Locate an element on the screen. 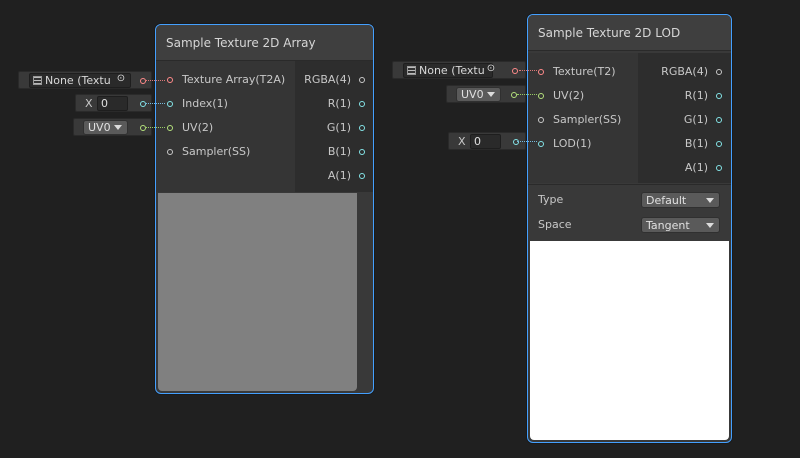 The height and width of the screenshot is (458, 800). port-label: Index(1) is located at coordinates (205, 103).